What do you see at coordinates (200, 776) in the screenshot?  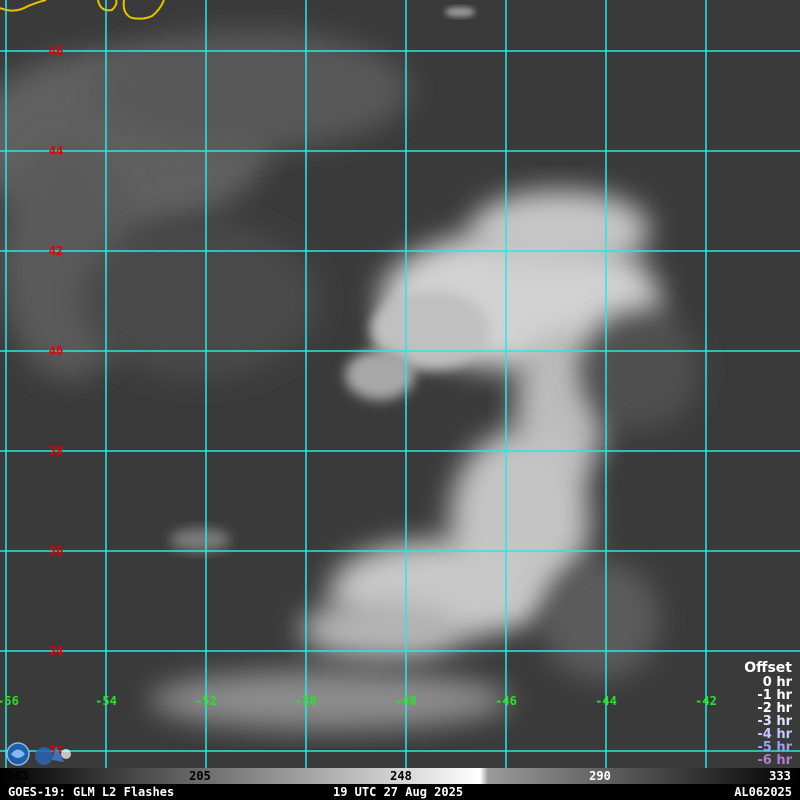 I see `colorbar-tick: 205` at bounding box center [200, 776].